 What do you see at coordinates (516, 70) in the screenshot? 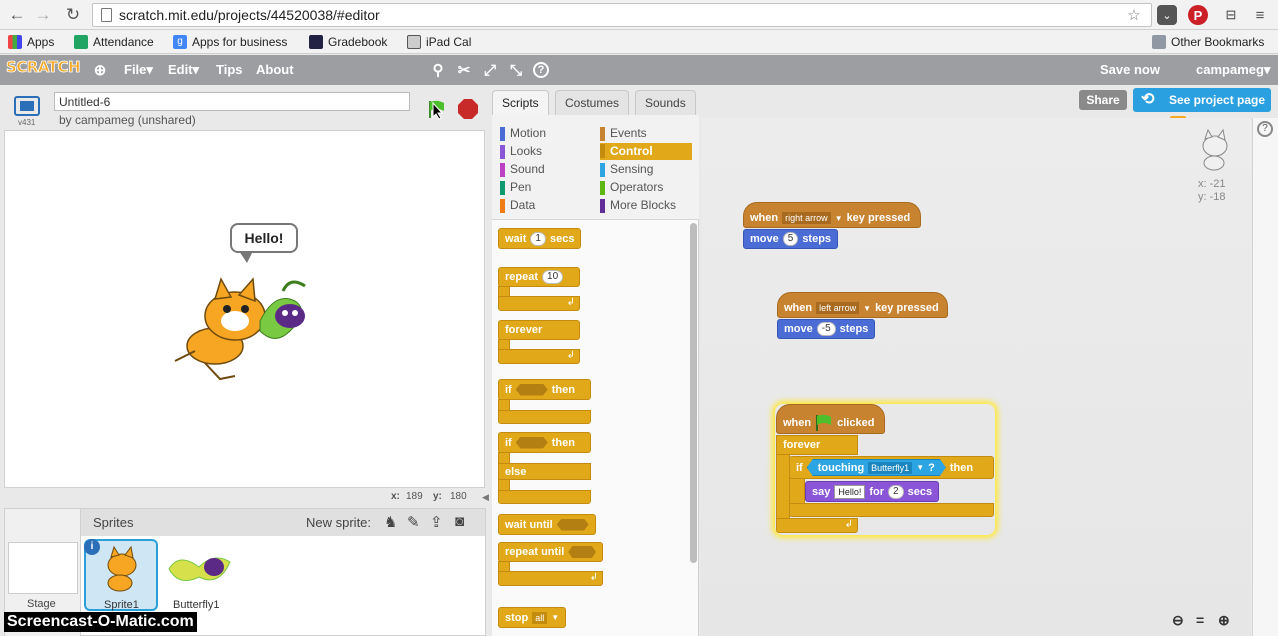
I see `shrink-icon: ⤡` at bounding box center [516, 70].